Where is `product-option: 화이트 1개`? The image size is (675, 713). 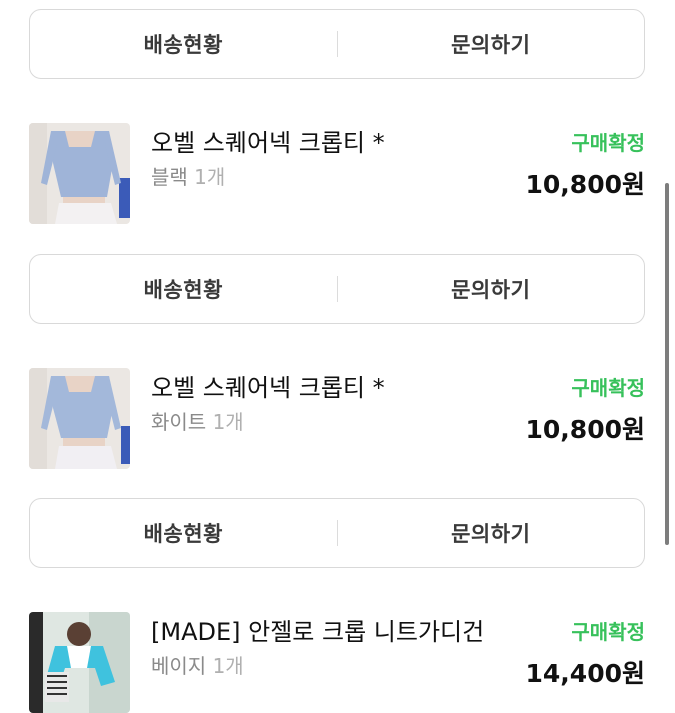 product-option: 화이트 1개 is located at coordinates (197, 420).